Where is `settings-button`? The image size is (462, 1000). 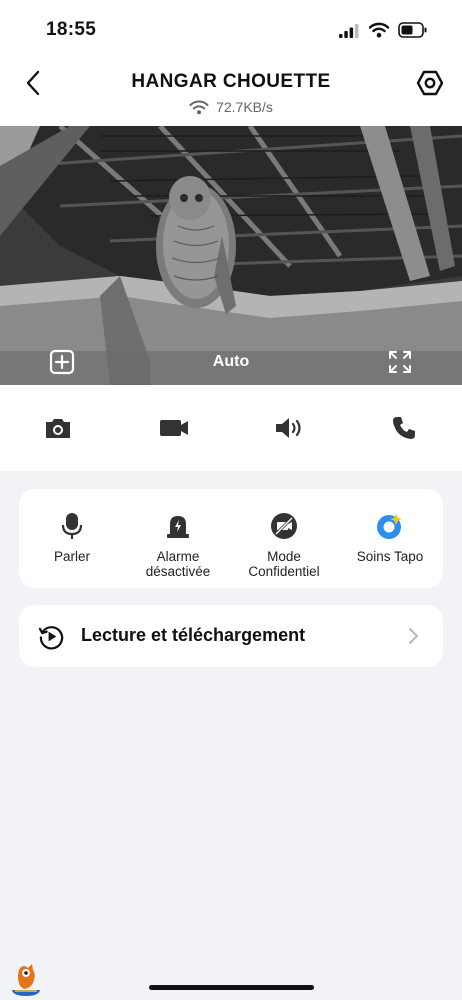
settings-button is located at coordinates (430, 83).